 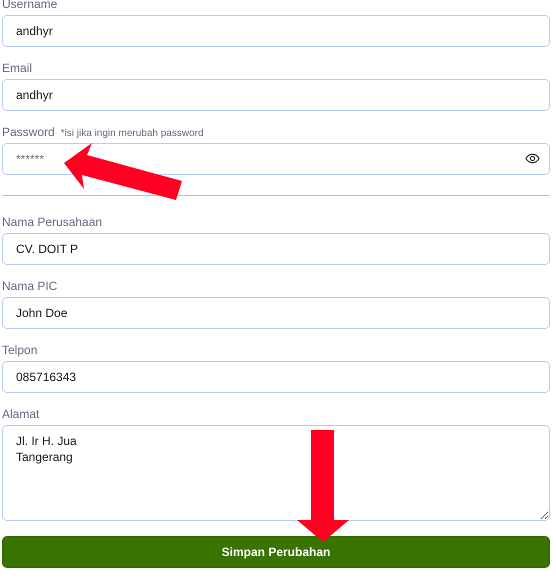 What do you see at coordinates (532, 158) in the screenshot?
I see `eye-icon` at bounding box center [532, 158].